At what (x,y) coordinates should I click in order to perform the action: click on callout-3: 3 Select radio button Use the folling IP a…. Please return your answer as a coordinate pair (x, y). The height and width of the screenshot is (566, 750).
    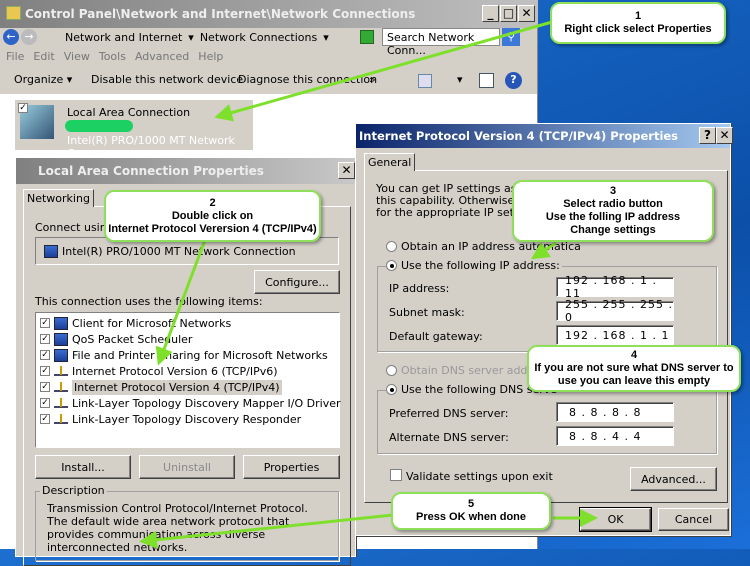
    Looking at the image, I should click on (613, 211).